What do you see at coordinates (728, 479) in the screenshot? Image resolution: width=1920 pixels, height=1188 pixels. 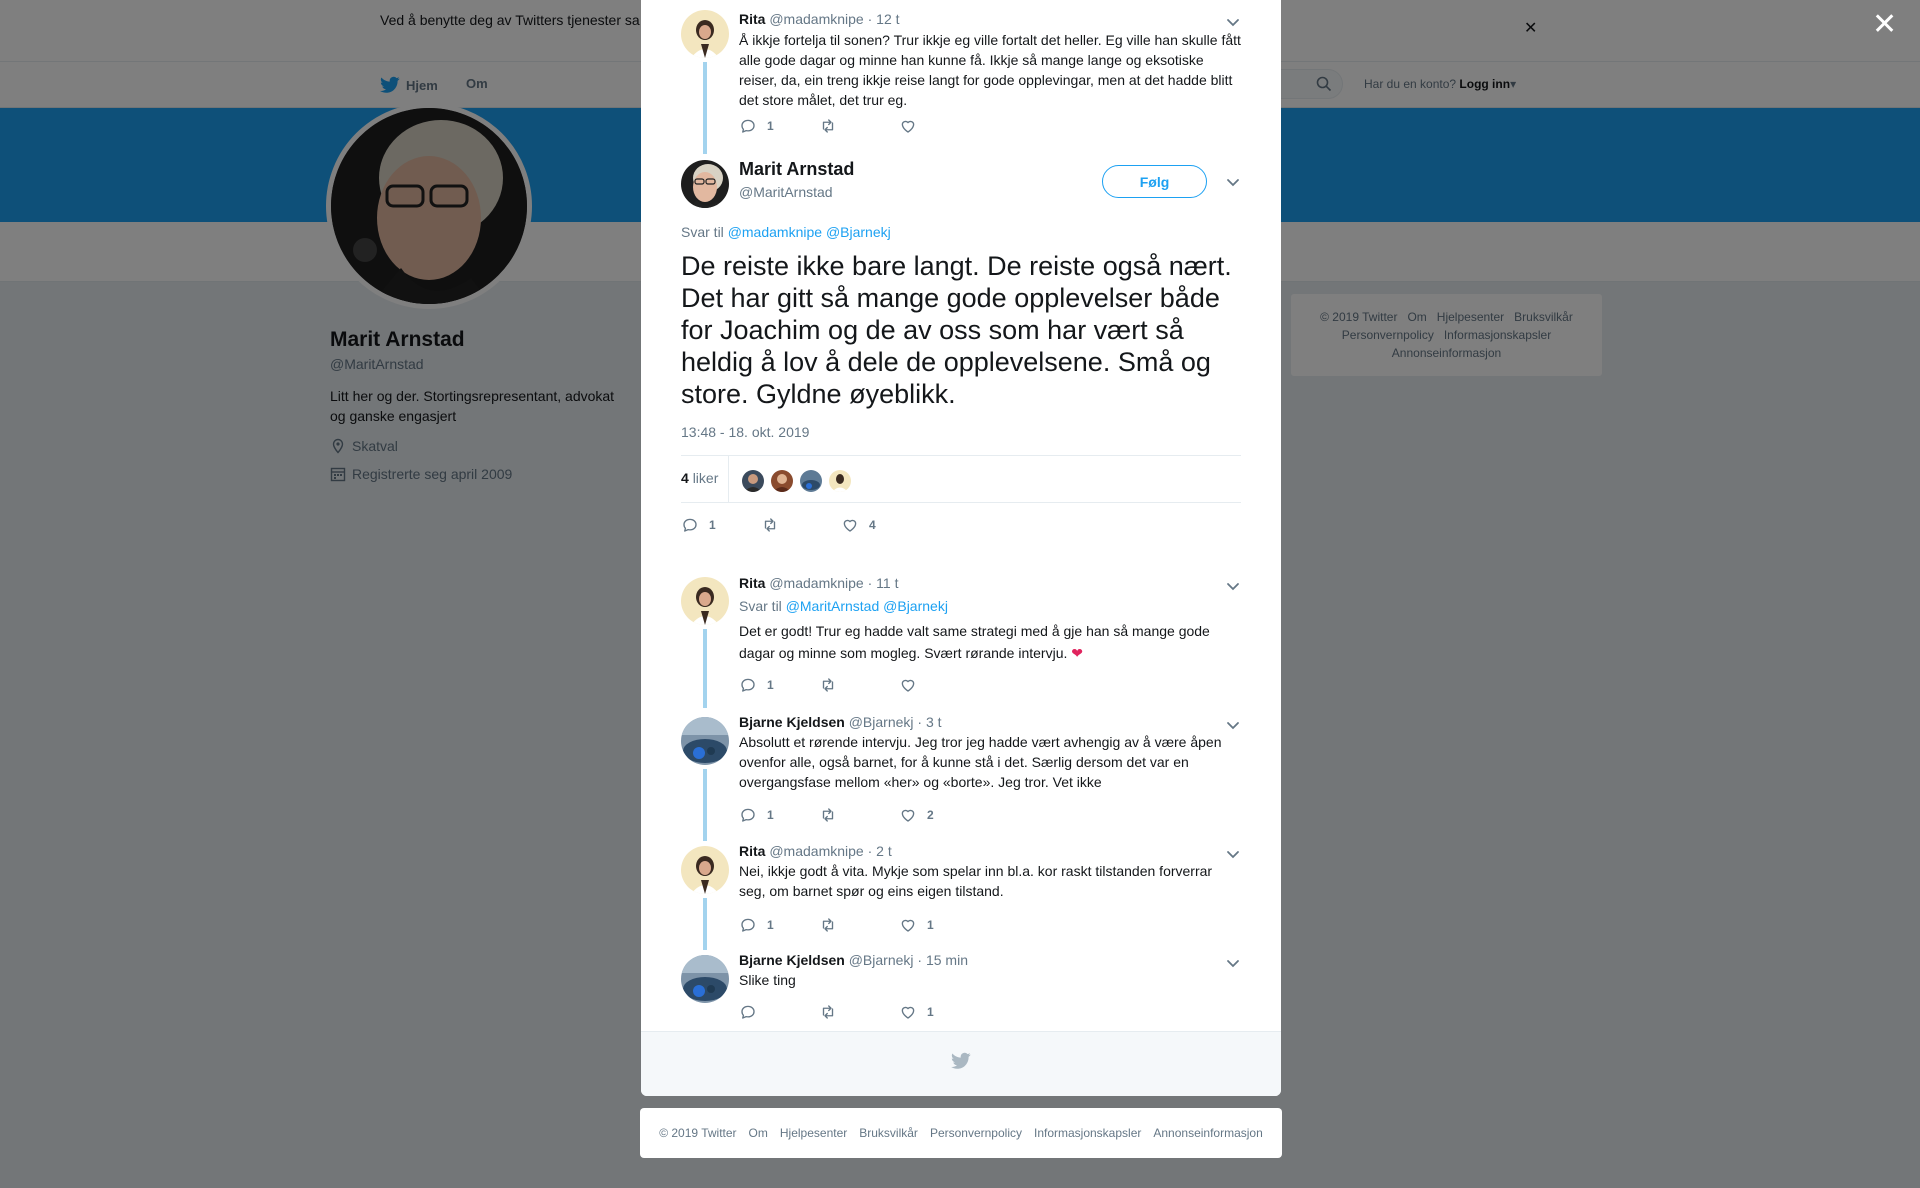 I see `divider` at bounding box center [728, 479].